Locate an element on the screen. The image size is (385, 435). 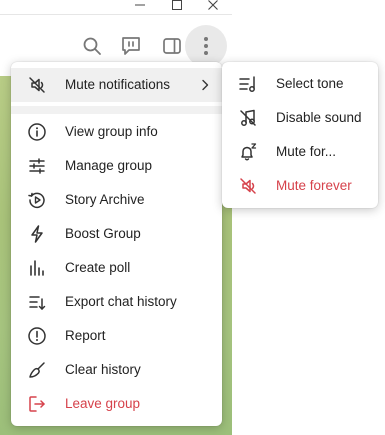
more-vertical-icon is located at coordinates (206, 46).